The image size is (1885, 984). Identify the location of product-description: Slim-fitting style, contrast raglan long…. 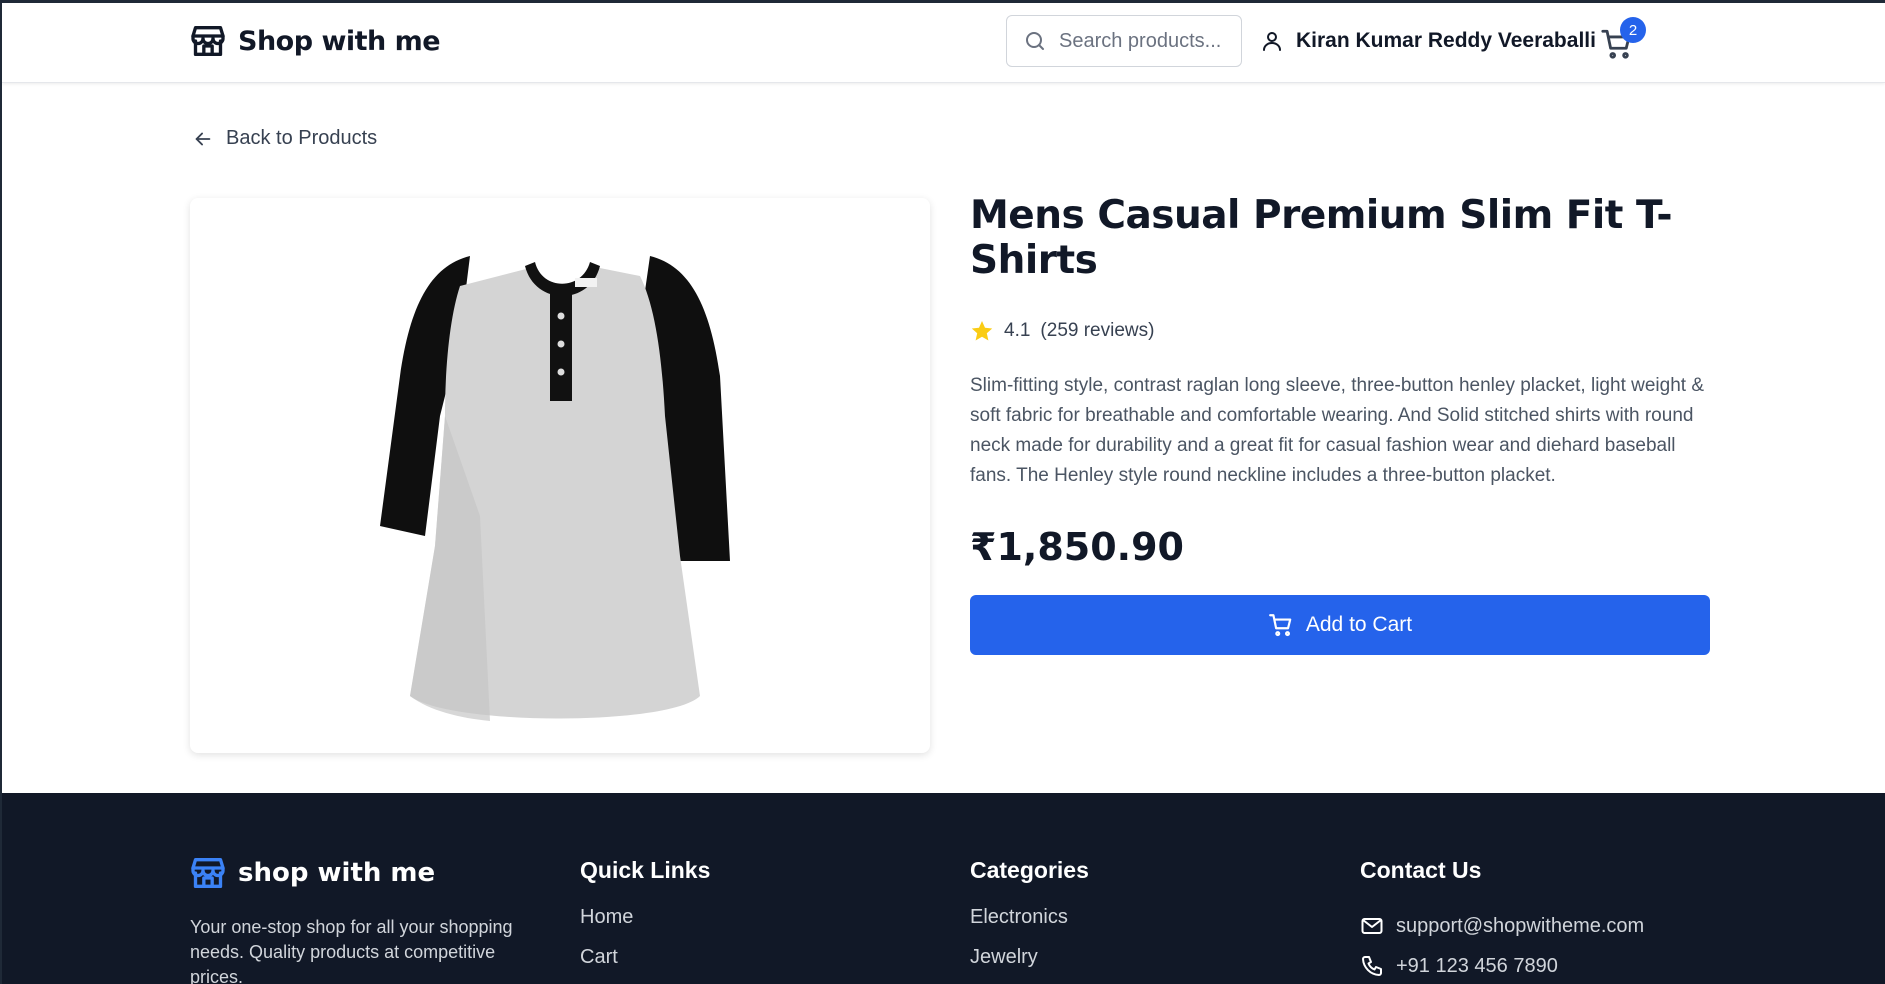
(1337, 430).